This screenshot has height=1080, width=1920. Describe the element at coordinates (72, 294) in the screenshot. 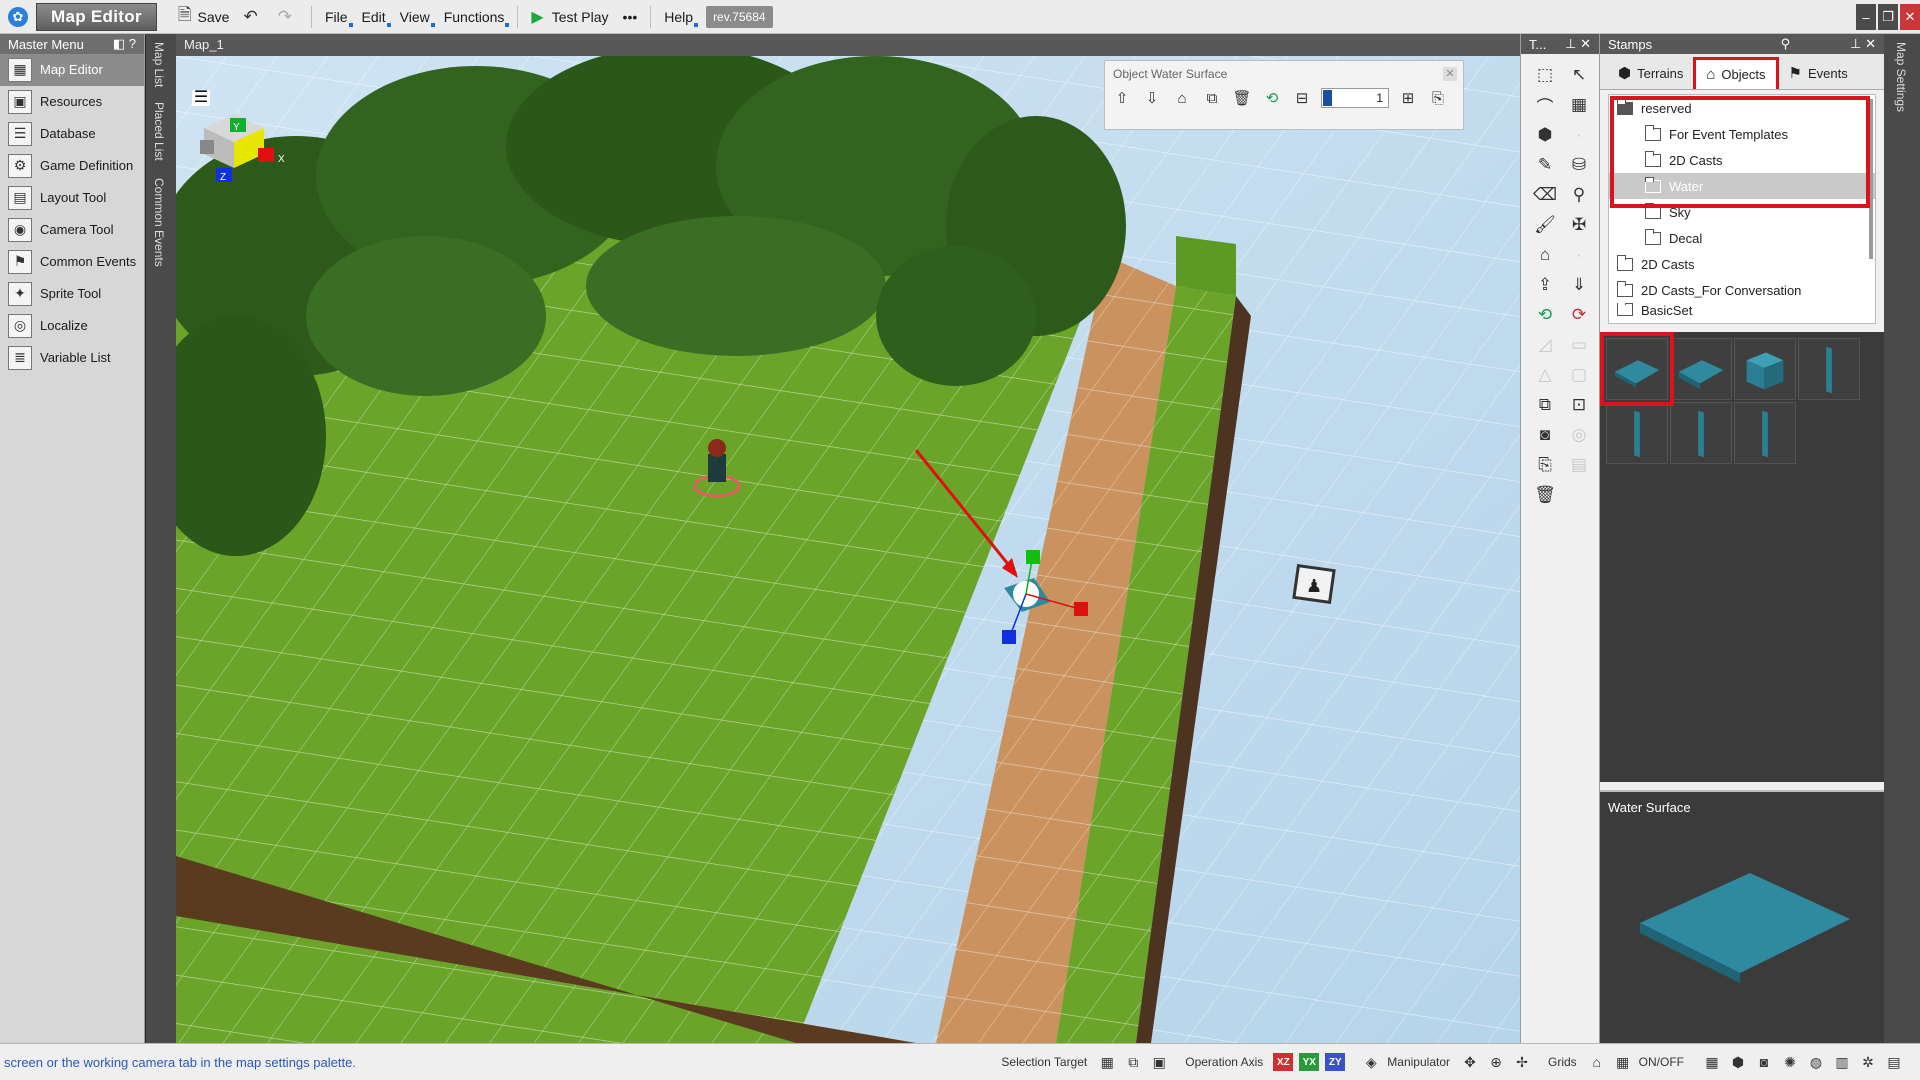

I see `master-item-sprite-tool: ✦ Sprite Tool` at that location.